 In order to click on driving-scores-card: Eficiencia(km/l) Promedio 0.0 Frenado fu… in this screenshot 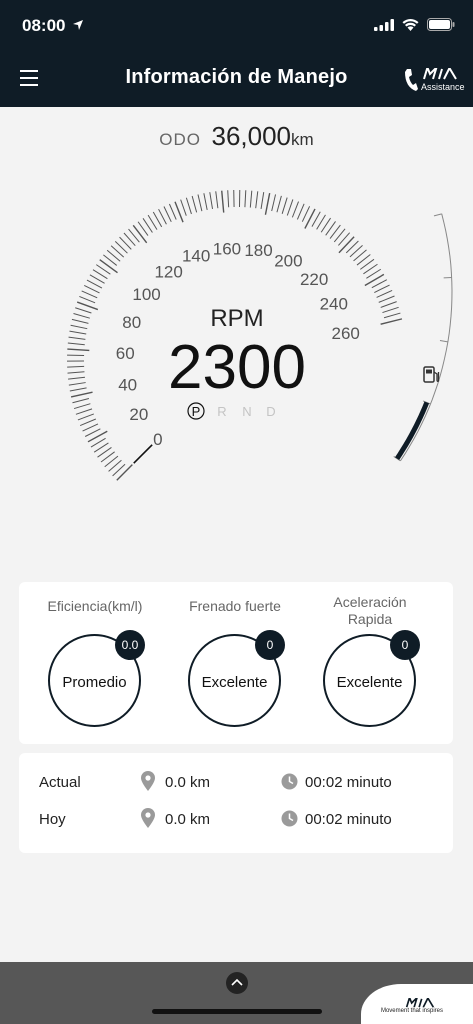, I will do `click(236, 663)`.